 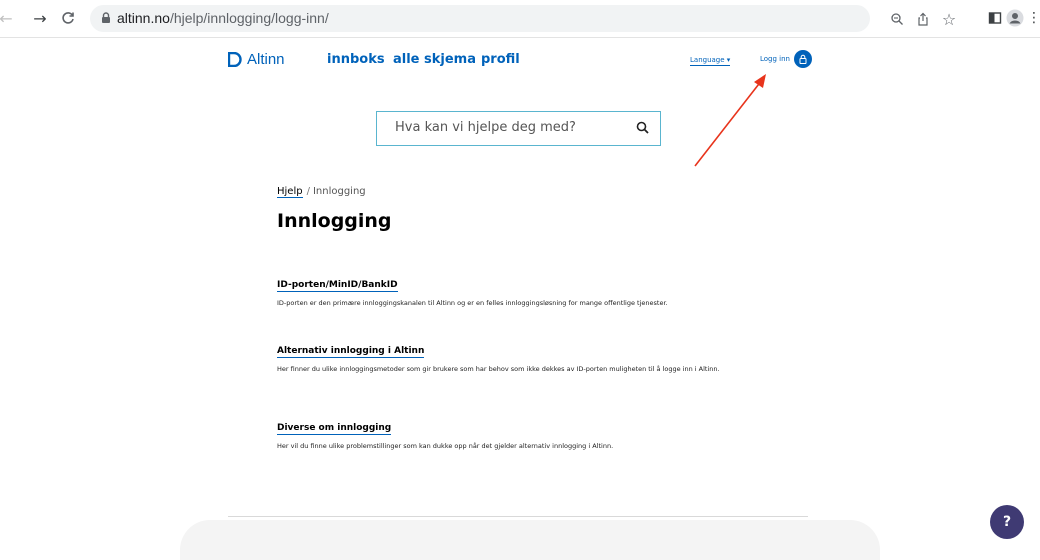 What do you see at coordinates (106, 17) in the screenshot?
I see `lock-icon` at bounding box center [106, 17].